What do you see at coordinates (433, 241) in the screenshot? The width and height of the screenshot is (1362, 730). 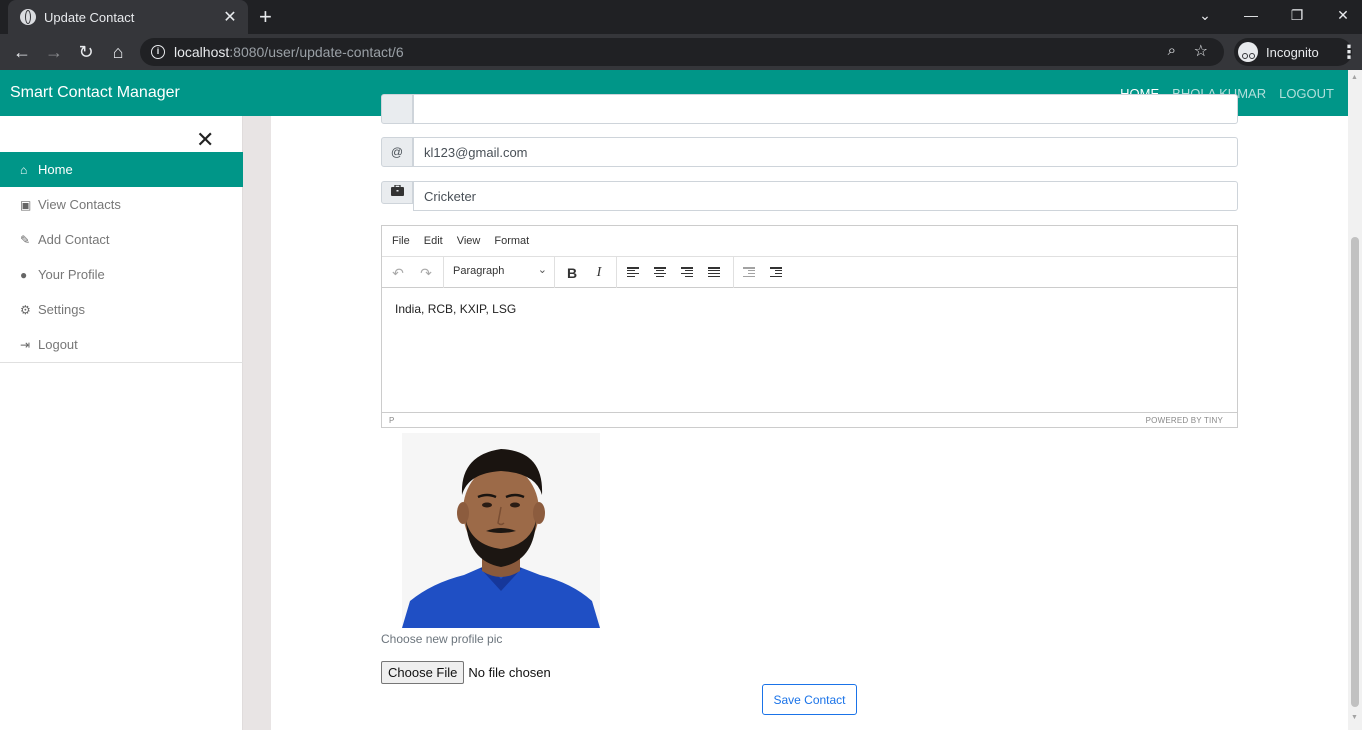 I see `editor-menu-edit: Edit` at bounding box center [433, 241].